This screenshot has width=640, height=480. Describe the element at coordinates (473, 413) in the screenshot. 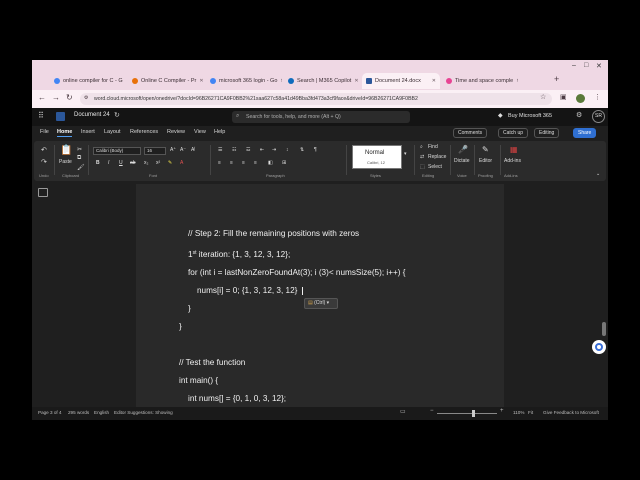

I see `zoom-slider-thumb` at that location.